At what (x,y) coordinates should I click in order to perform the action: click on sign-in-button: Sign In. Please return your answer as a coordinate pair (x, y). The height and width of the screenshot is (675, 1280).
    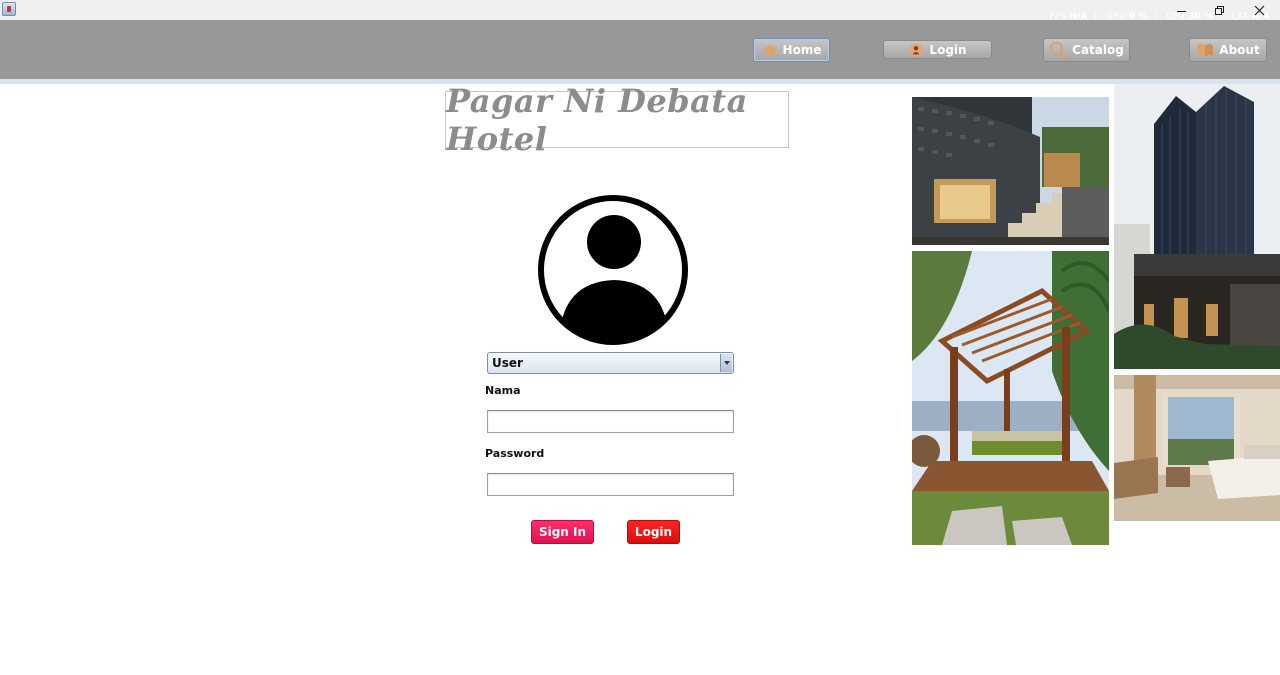
    Looking at the image, I should click on (562, 532).